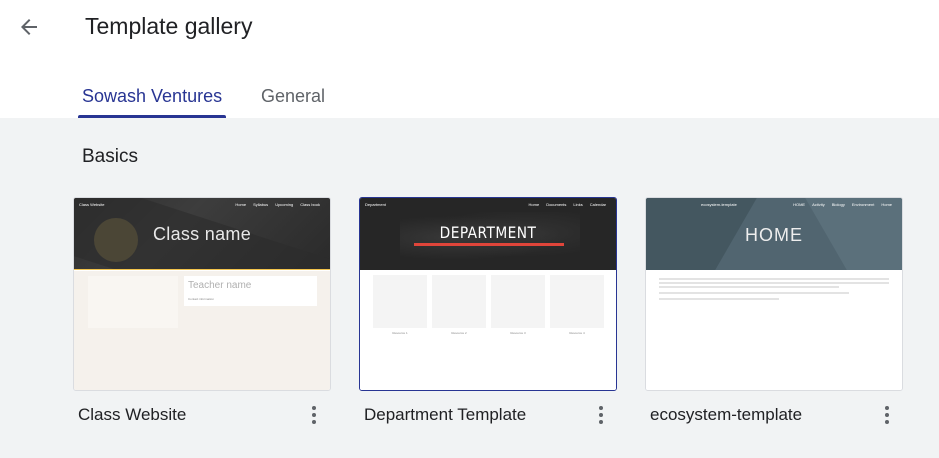 The width and height of the screenshot is (939, 458). What do you see at coordinates (152, 116) in the screenshot?
I see `active-tab-indicator` at bounding box center [152, 116].